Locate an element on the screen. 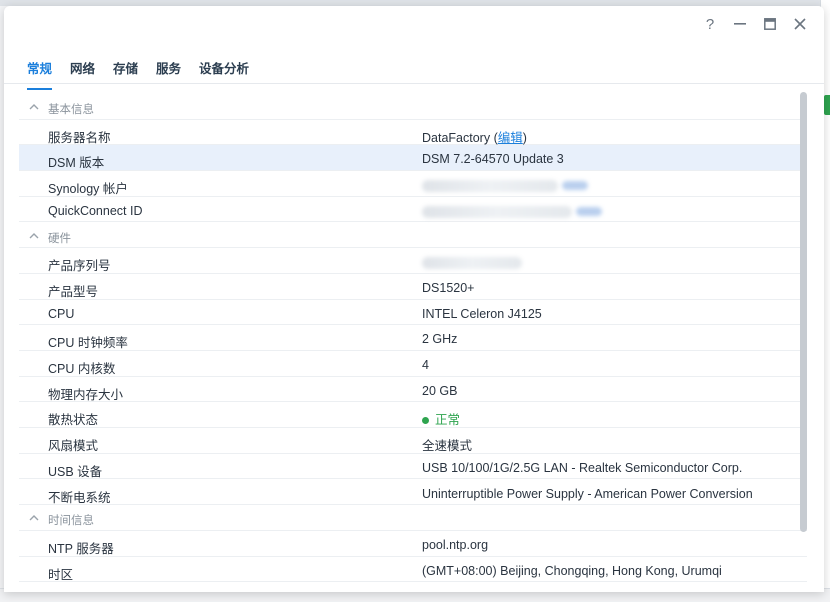  row-label: CPU is located at coordinates (61, 313).